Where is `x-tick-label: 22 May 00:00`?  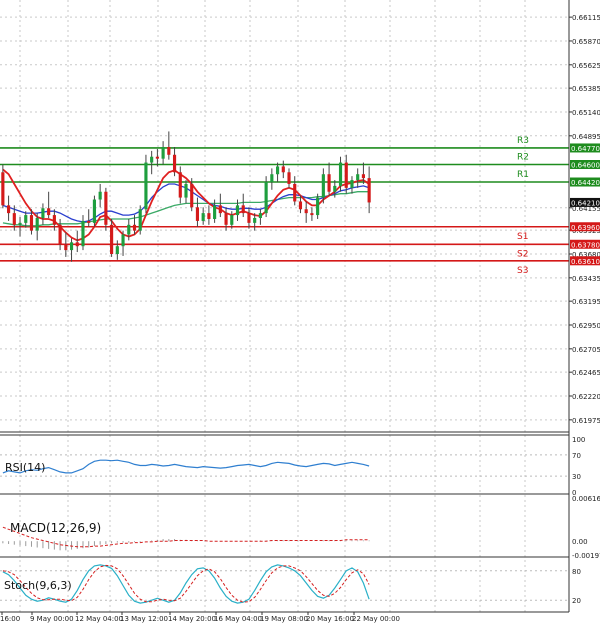 x-tick-label: 22 May 00:00 is located at coordinates (376, 619).